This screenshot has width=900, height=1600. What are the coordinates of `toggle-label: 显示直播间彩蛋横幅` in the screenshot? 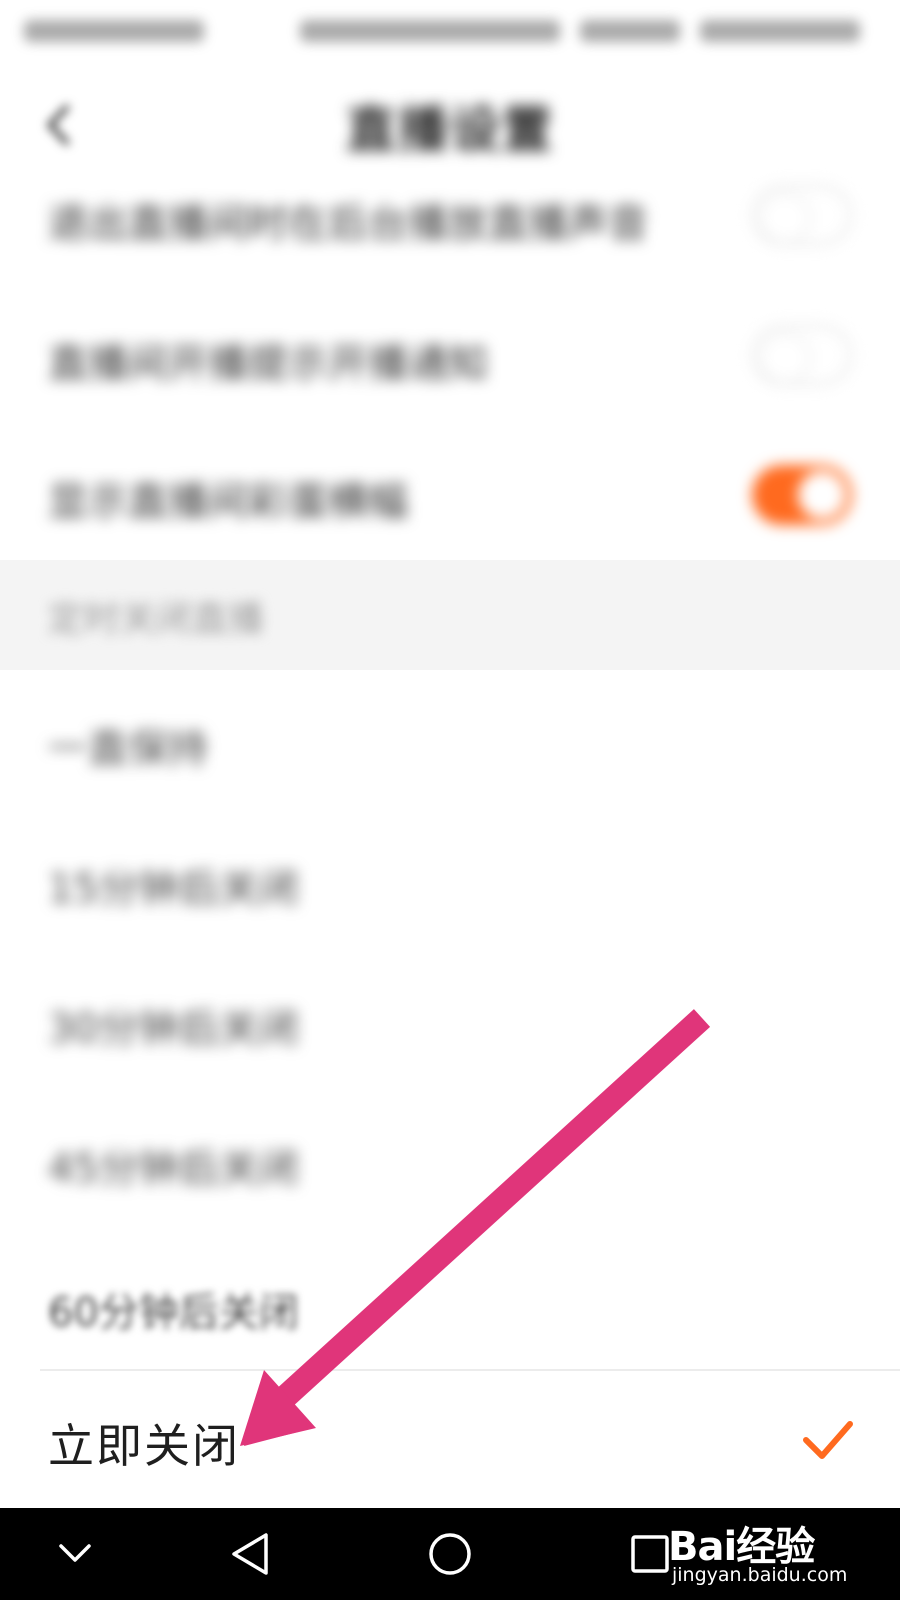 It's located at (228, 502).